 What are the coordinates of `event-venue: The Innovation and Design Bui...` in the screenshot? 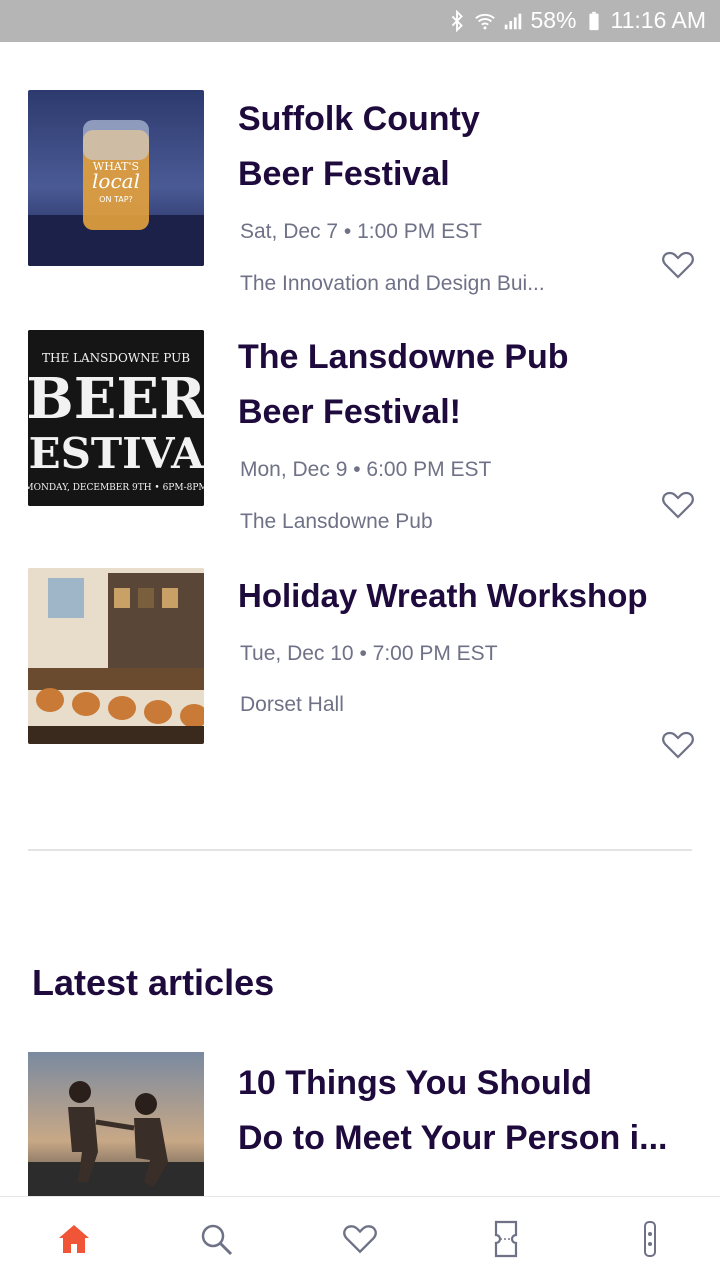 It's located at (392, 283).